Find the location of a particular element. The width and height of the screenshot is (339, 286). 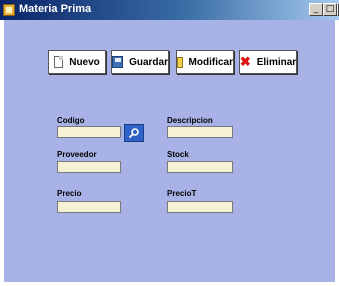

proveedor-label: Proveedor is located at coordinates (77, 154).